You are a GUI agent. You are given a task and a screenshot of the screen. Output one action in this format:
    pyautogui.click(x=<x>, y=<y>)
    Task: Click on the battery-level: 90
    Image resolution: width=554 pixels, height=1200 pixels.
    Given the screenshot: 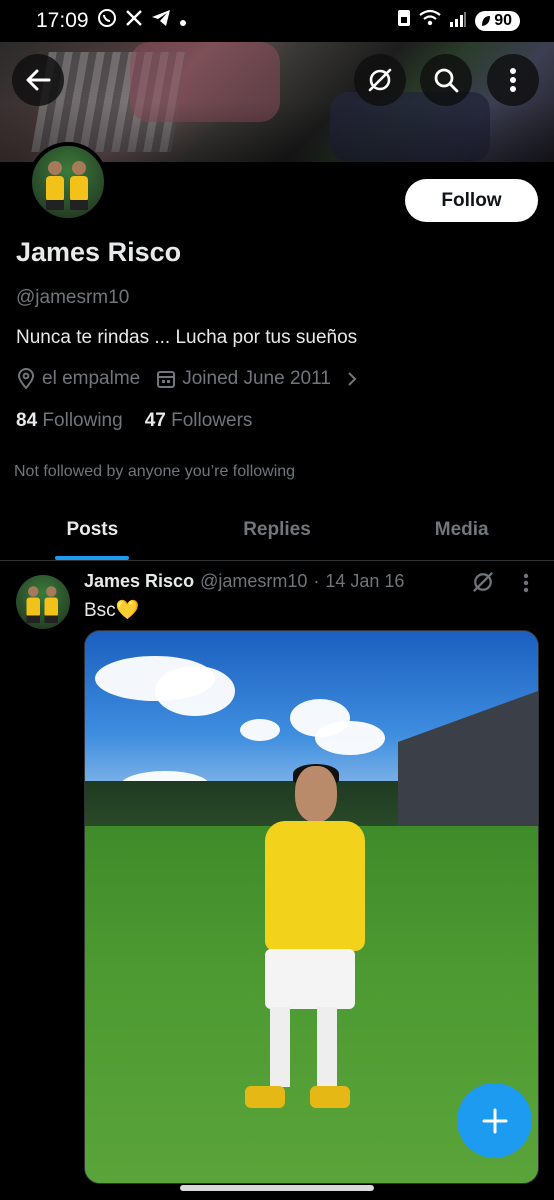 What is the action you would take?
    pyautogui.click(x=503, y=20)
    